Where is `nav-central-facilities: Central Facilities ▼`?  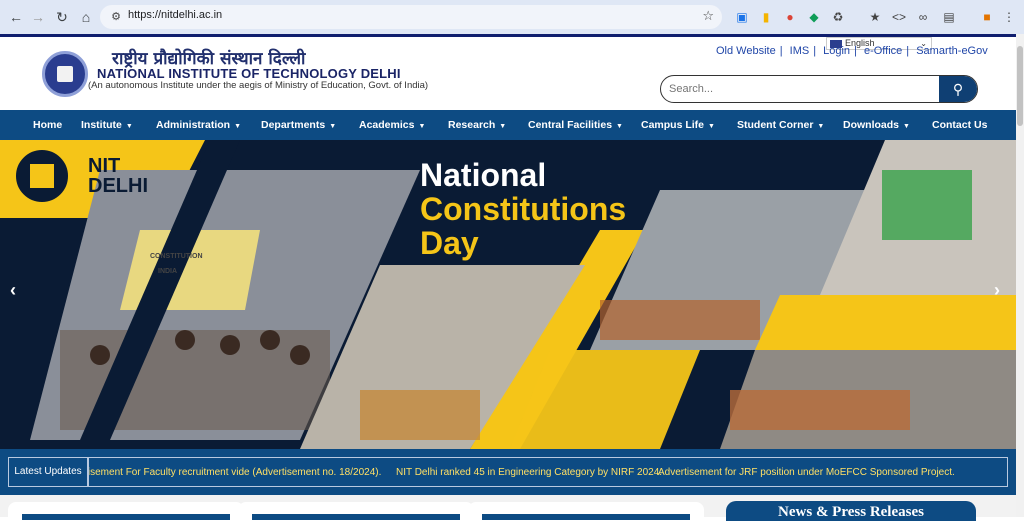
nav-central-facilities: Central Facilities ▼ is located at coordinates (575, 125).